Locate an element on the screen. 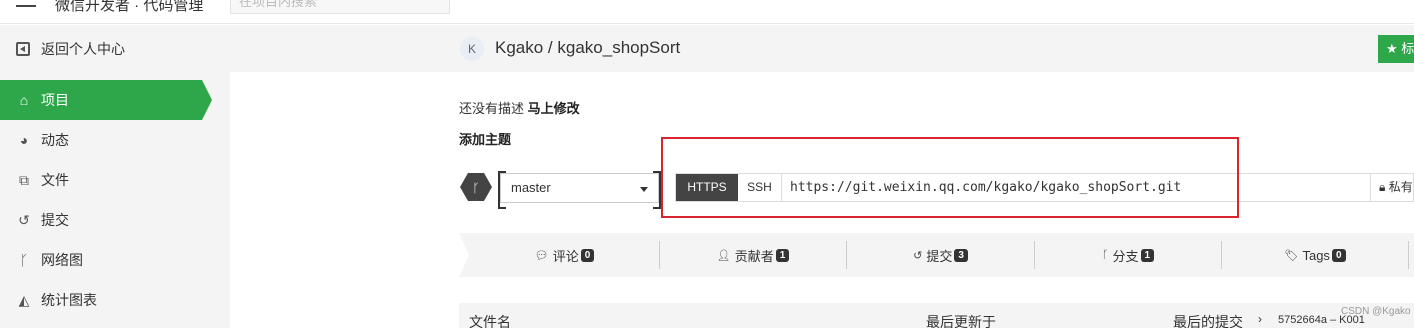 The image size is (1414, 328). area-chart-icon: ◭ is located at coordinates (24, 299).